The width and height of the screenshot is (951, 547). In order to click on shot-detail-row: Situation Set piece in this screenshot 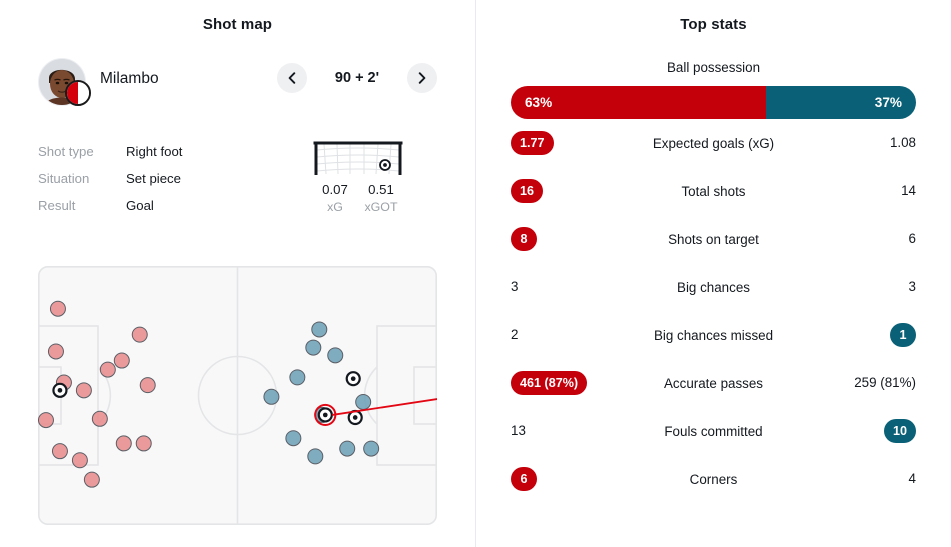, I will do `click(153, 178)`.